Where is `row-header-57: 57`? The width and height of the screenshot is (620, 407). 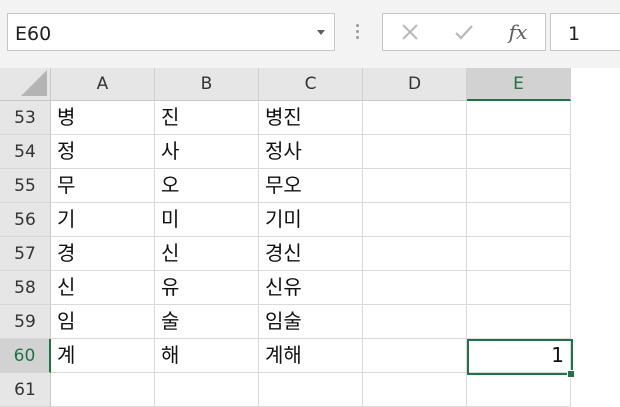 row-header-57: 57 is located at coordinates (25, 254).